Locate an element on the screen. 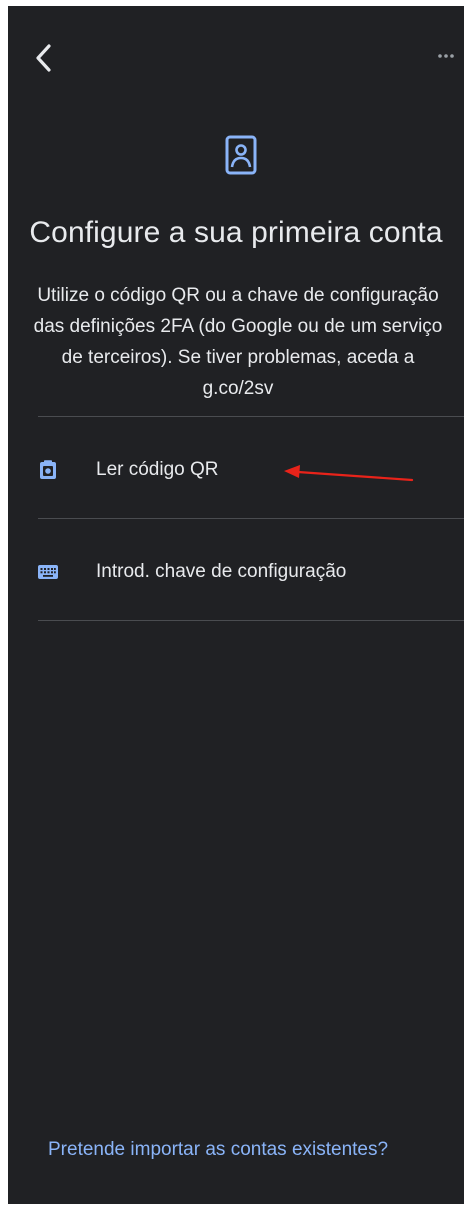 Image resolution: width=470 pixels, height=1211 pixels. enter-setup-key-option: Introd. chave de configuração is located at coordinates (236, 570).